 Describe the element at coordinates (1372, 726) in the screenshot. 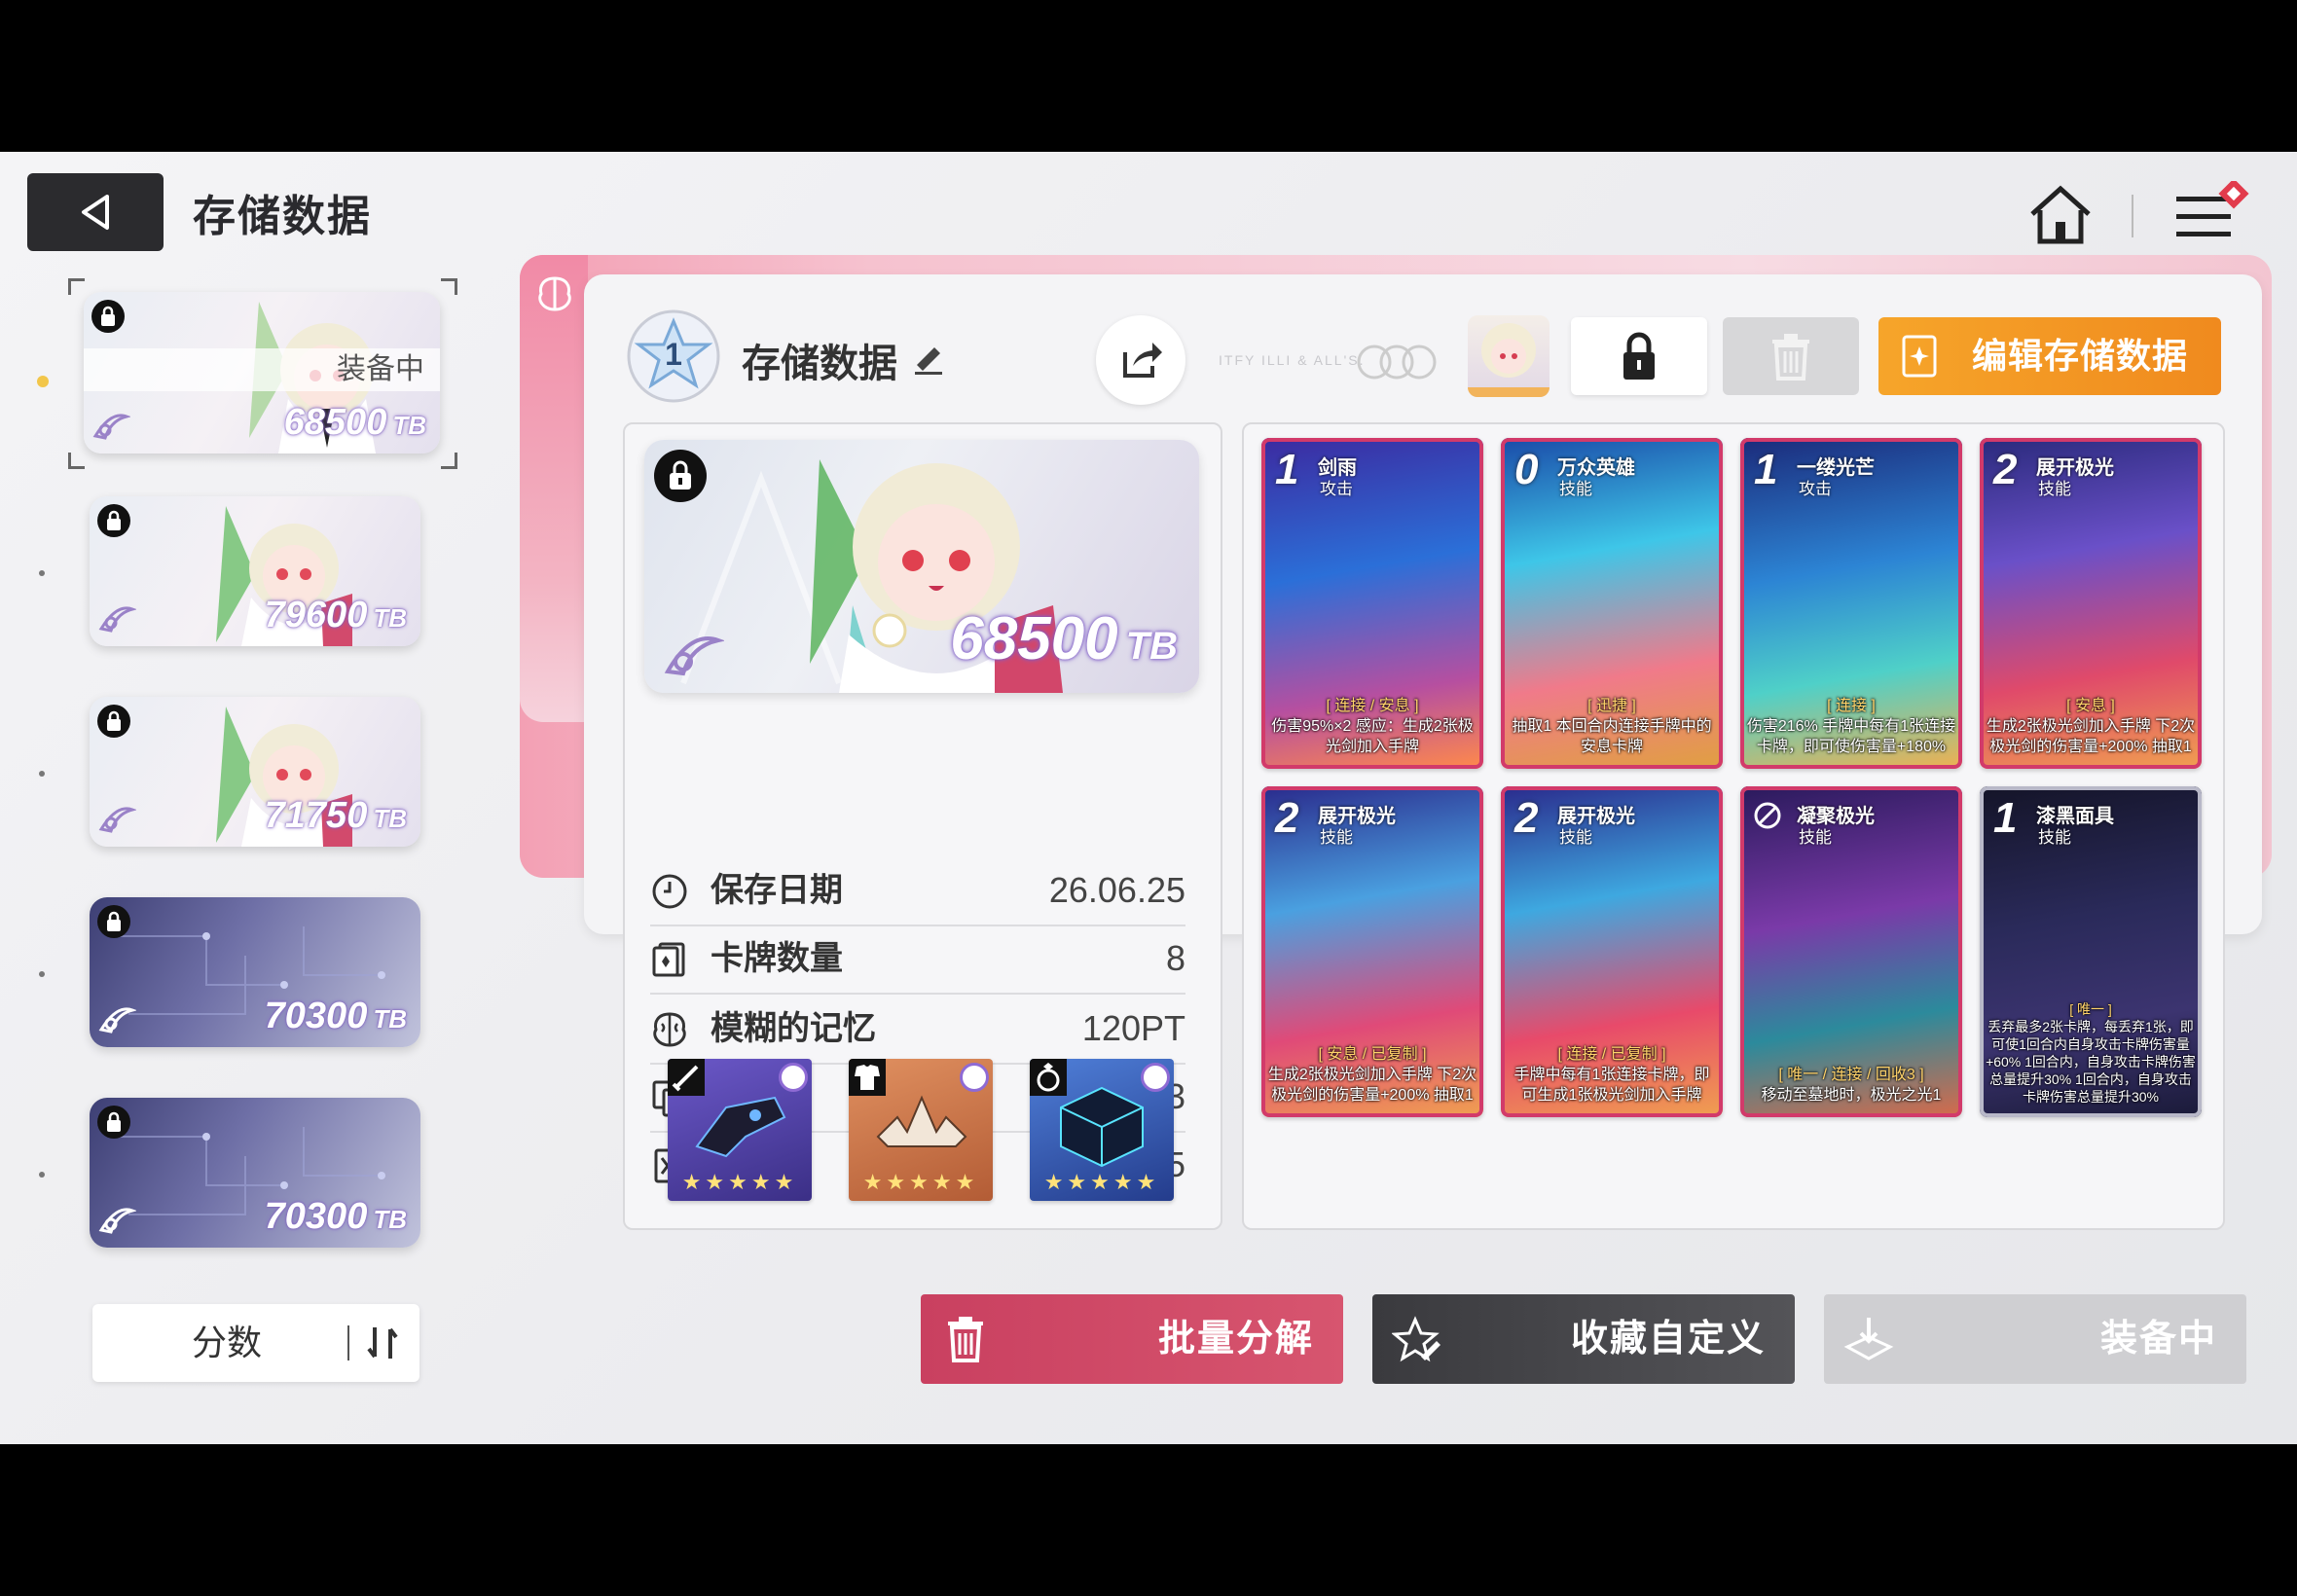

I see `card-description: [ 连接 / 安息 ] 伤害95%×2 感应：生成2张极光剑加入手牌` at that location.